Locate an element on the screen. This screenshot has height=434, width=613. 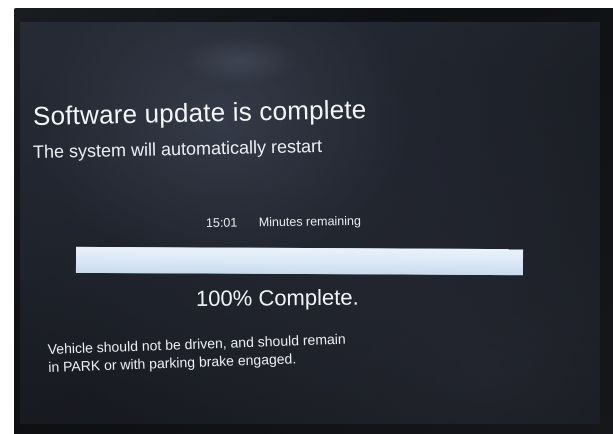
progress-bar is located at coordinates (299, 261).